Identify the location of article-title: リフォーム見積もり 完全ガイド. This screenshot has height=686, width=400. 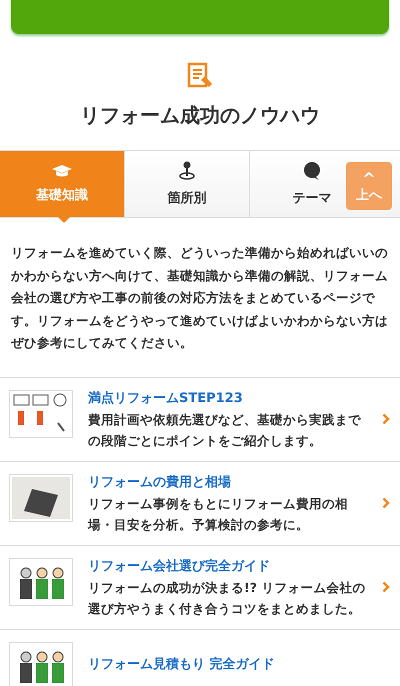
(182, 665).